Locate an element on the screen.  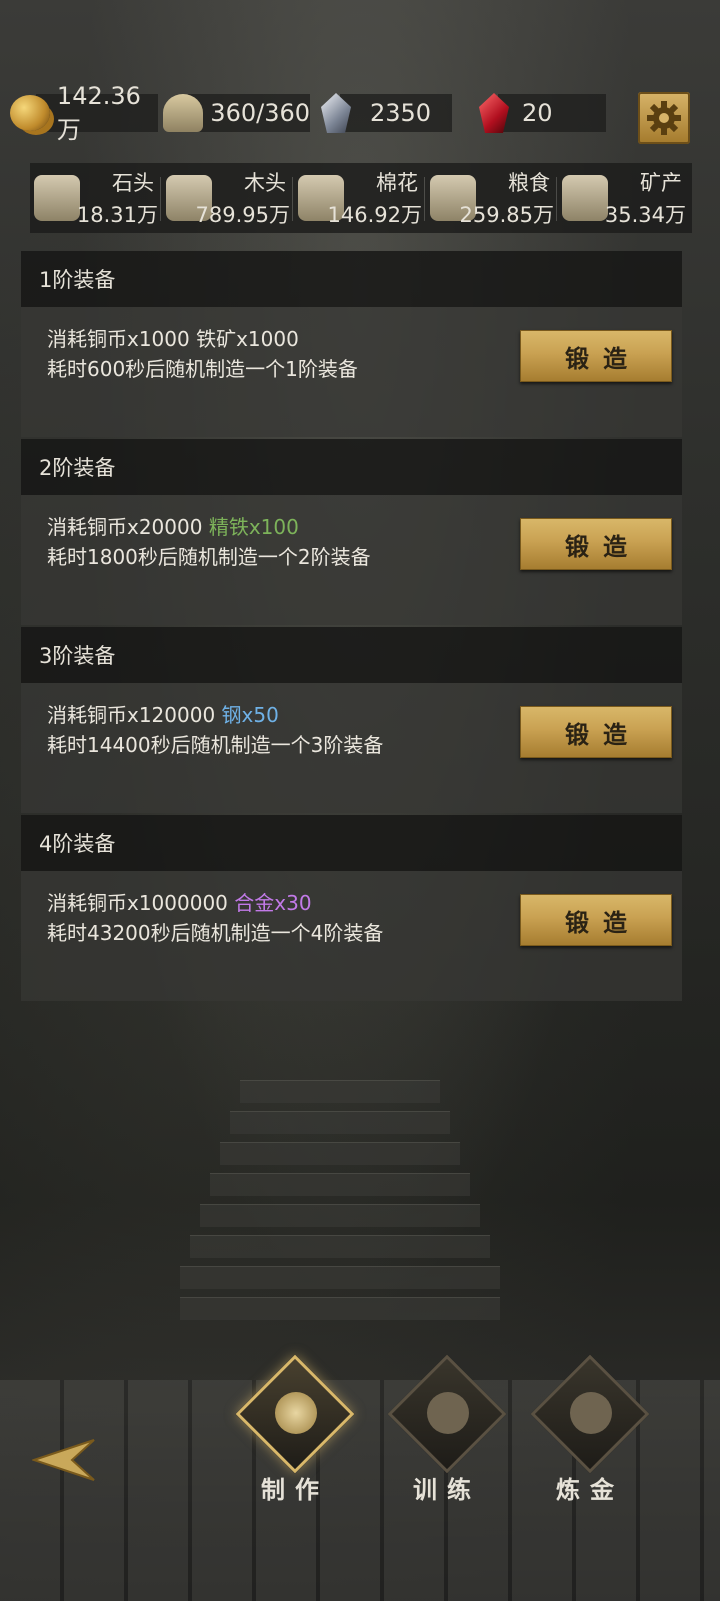
cost-line: 消耗铜币x1000000 合金x30 is located at coordinates (179, 901).